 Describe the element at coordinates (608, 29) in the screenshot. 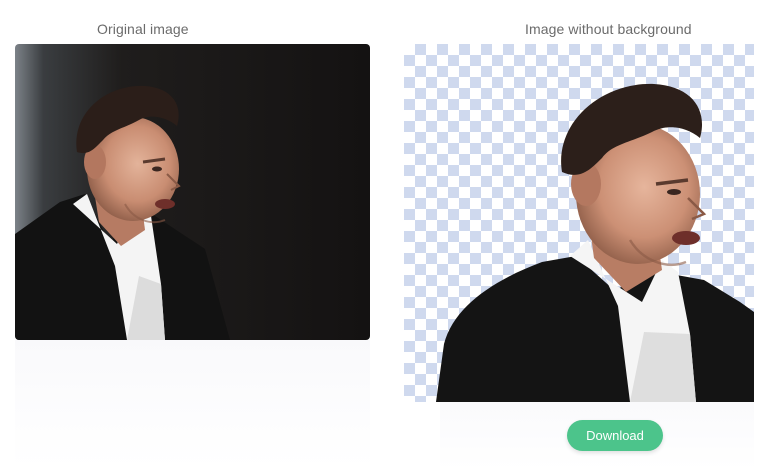

I see `result-image-caption: Image without background` at that location.